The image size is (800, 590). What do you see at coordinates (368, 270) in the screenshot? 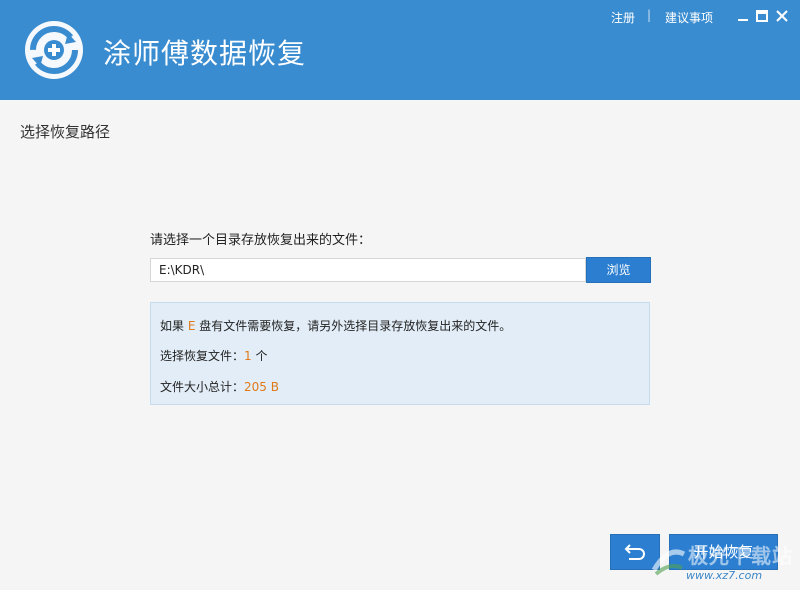
I see `path-input` at bounding box center [368, 270].